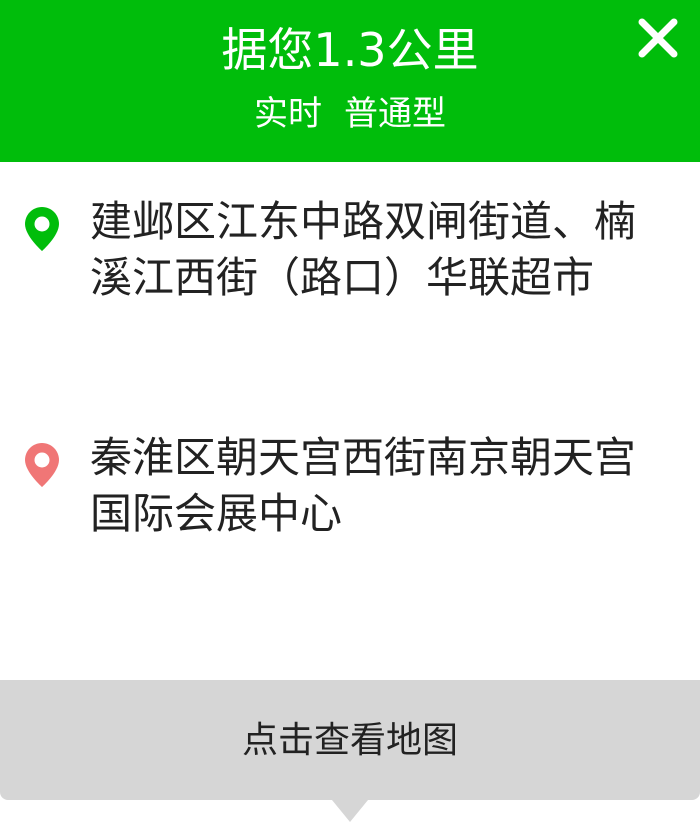 The image size is (700, 824). I want to click on destination-pin-icon, so click(42, 465).